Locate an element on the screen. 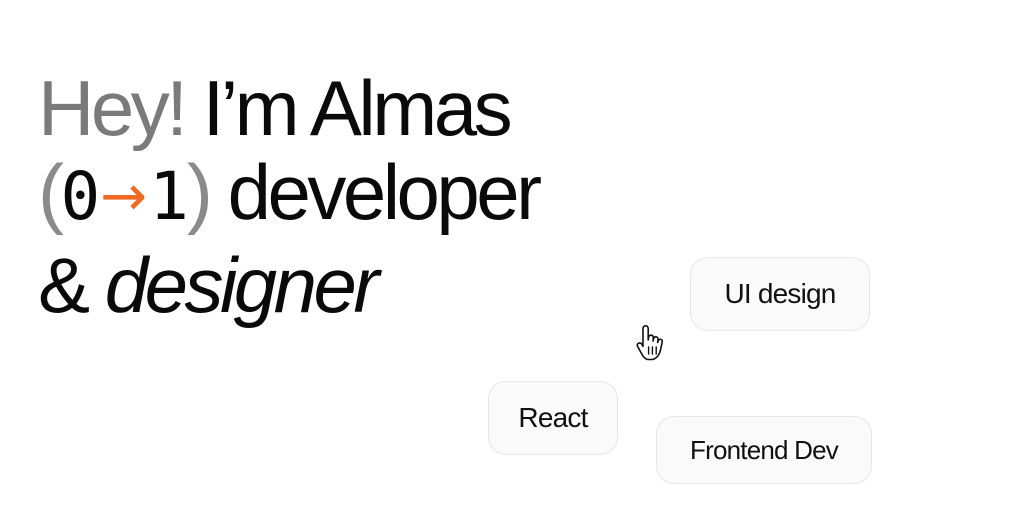 The height and width of the screenshot is (512, 1024). greeting-text: Hey! is located at coordinates (113, 108).